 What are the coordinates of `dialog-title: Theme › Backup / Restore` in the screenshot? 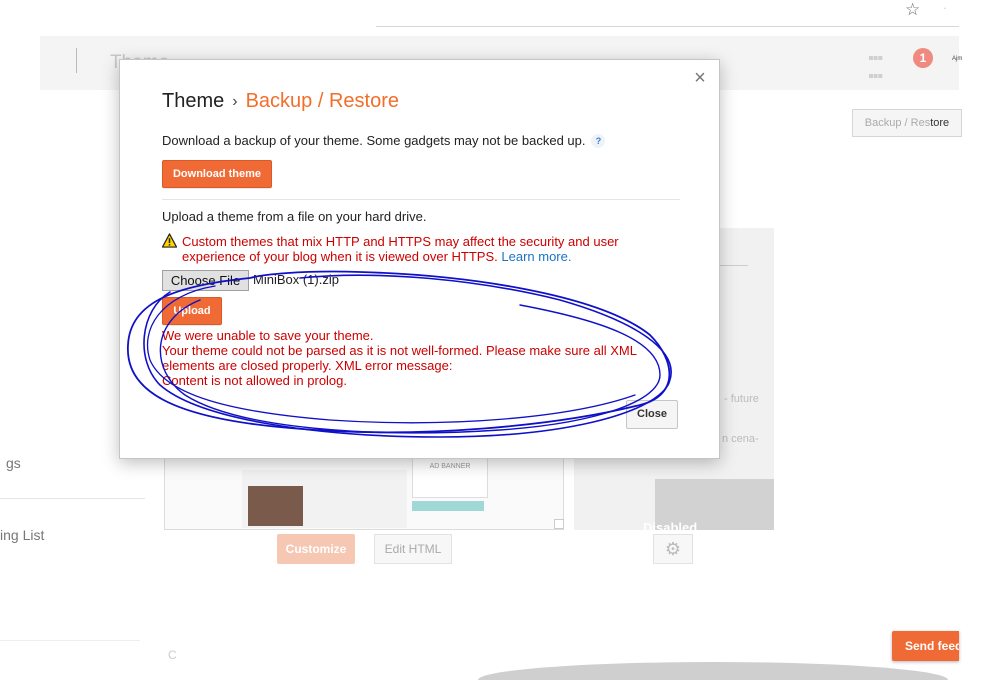 It's located at (280, 101).